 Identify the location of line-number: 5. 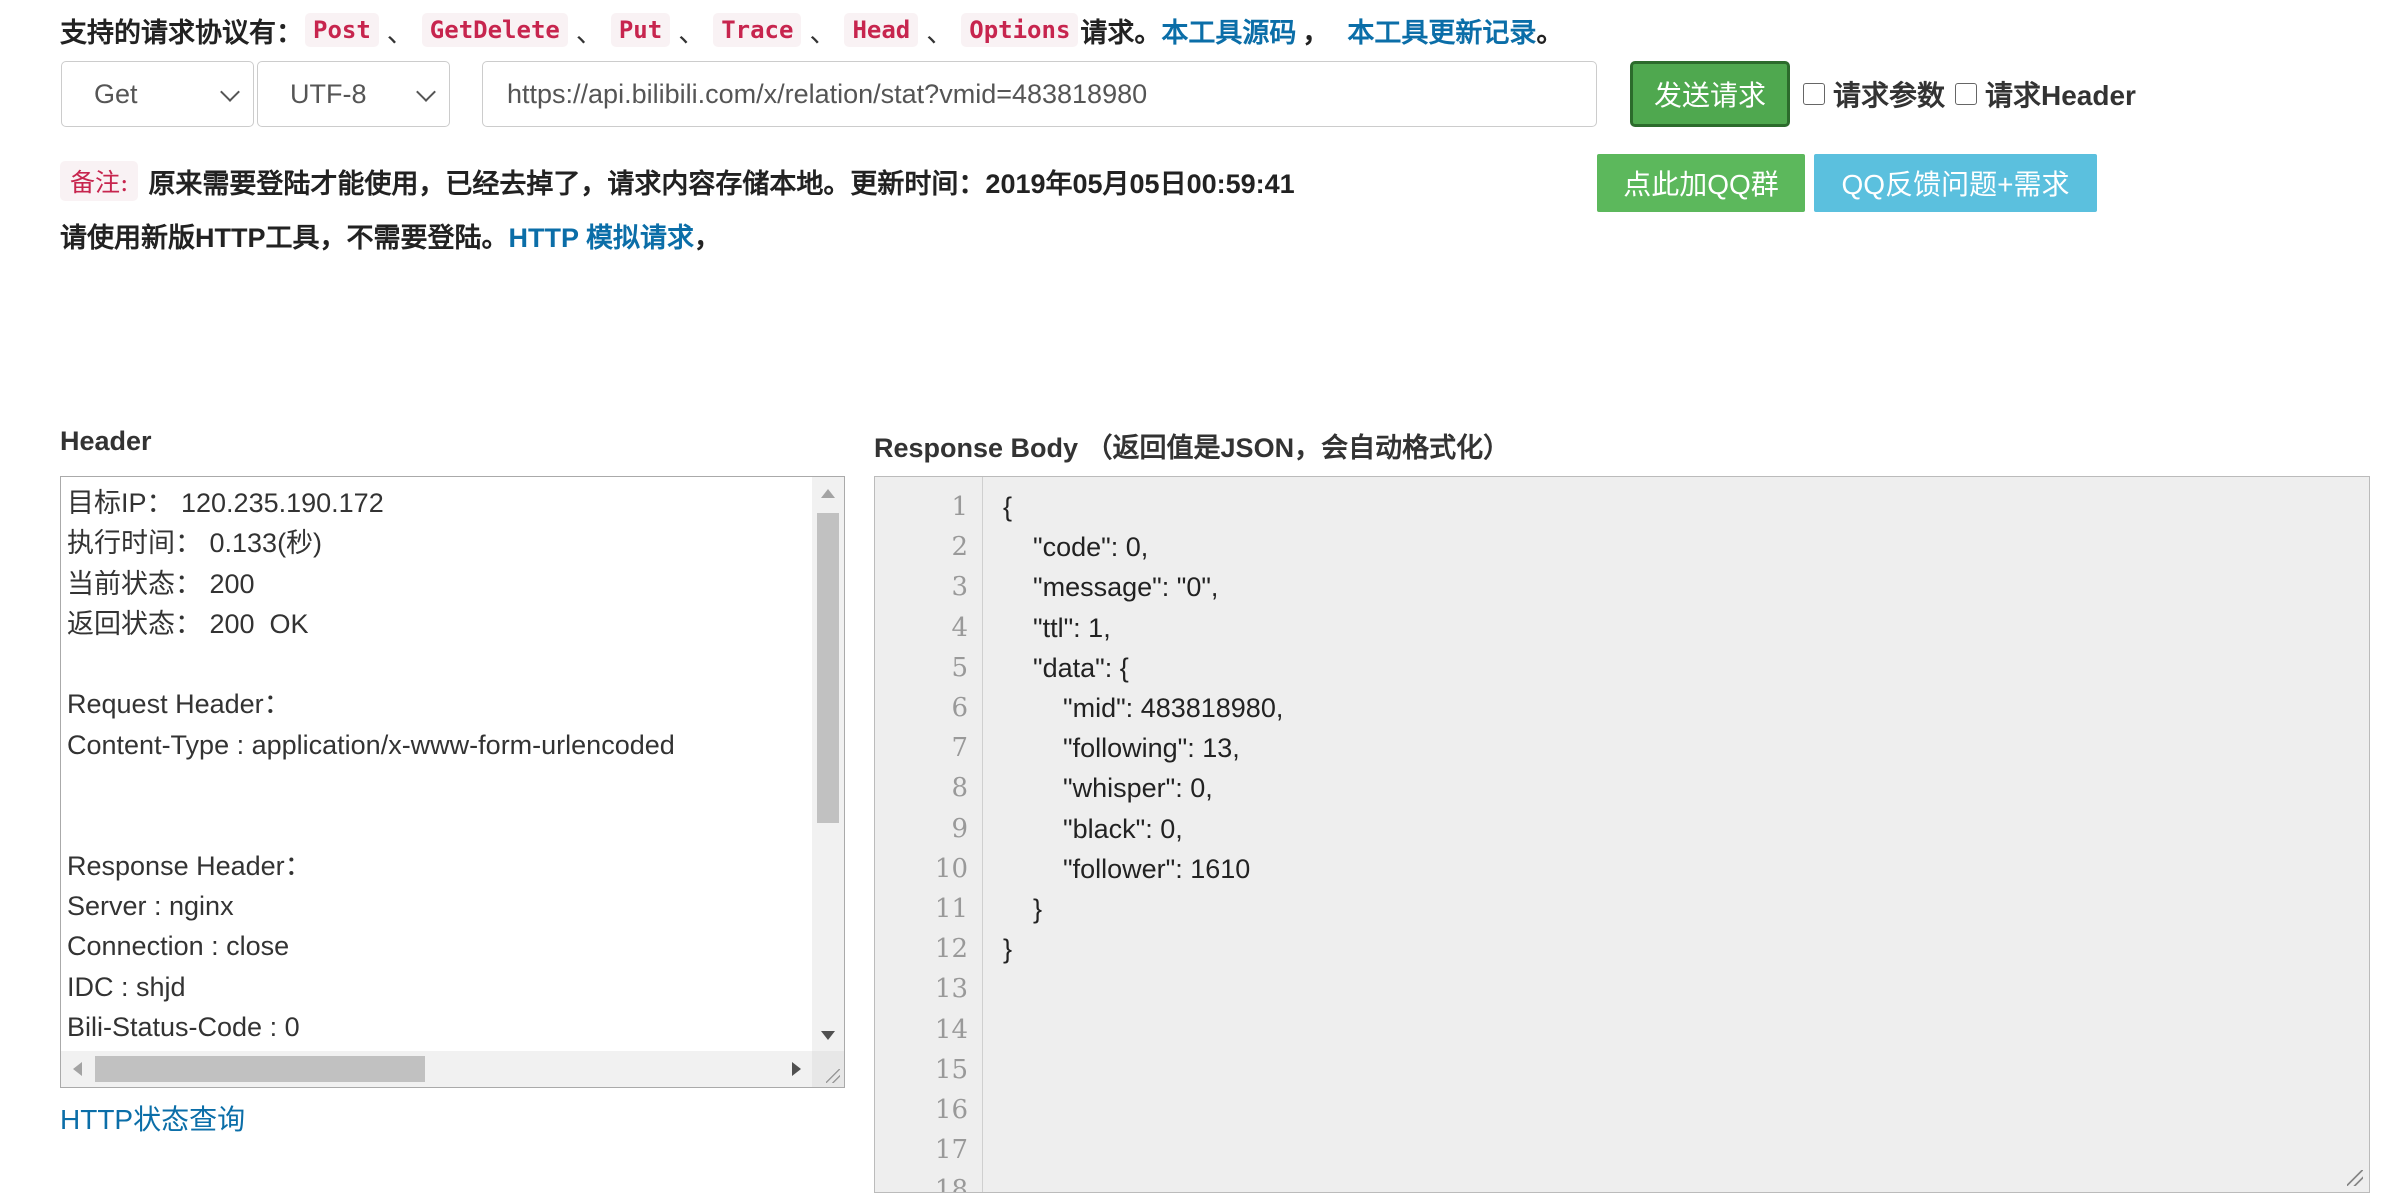
(959, 667).